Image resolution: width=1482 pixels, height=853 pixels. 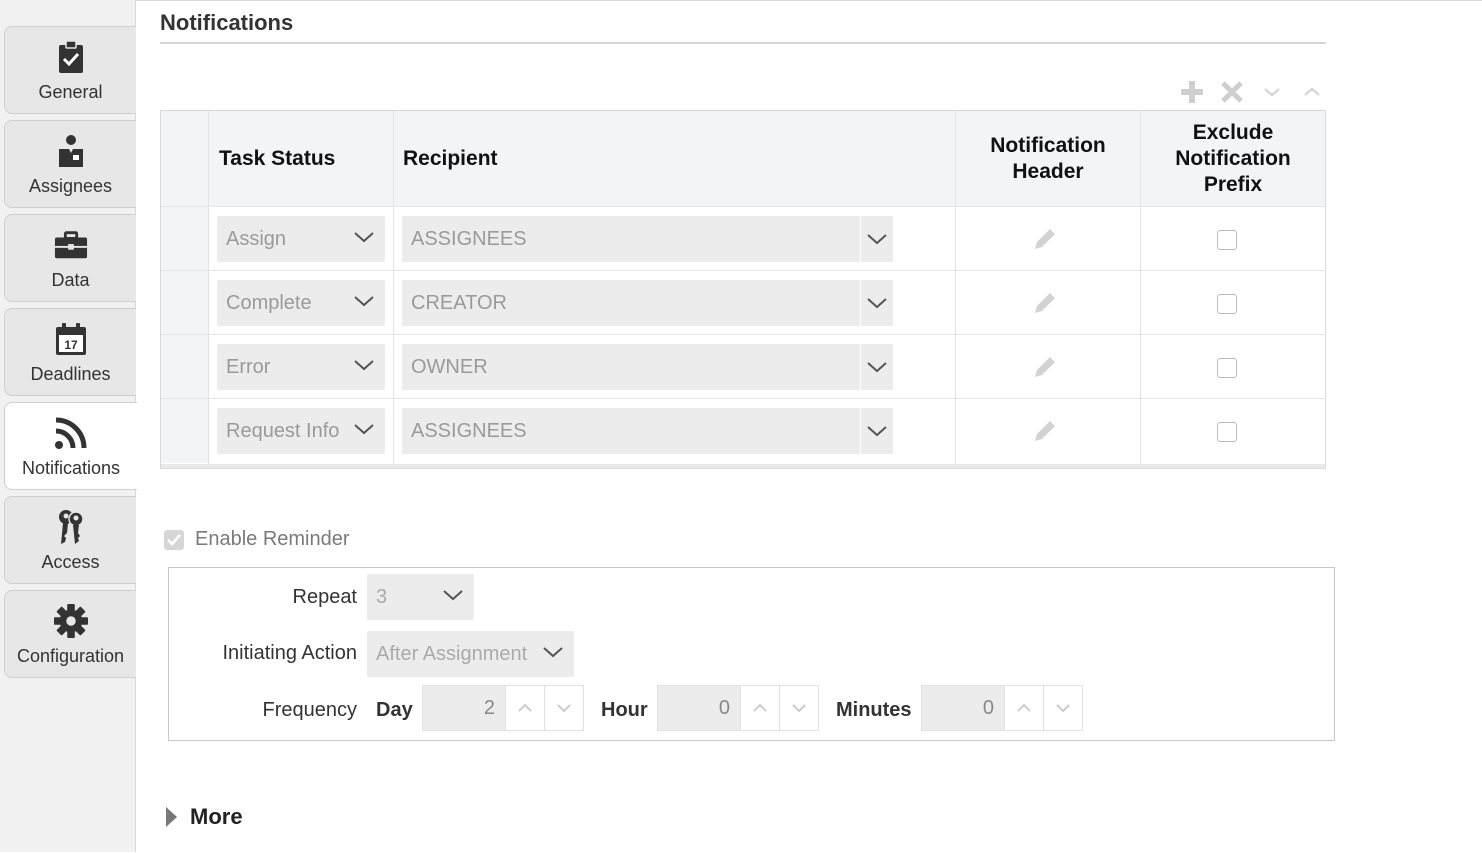 What do you see at coordinates (301, 367) in the screenshot?
I see `task-status-select: Error` at bounding box center [301, 367].